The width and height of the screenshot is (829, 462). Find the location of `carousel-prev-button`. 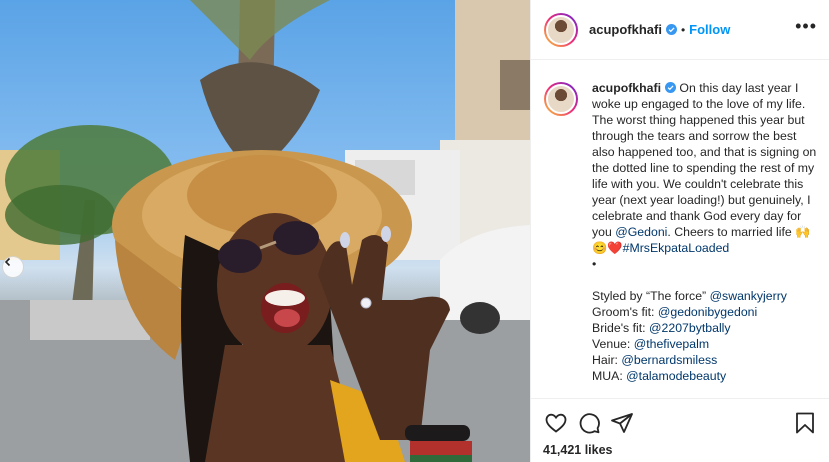

carousel-prev-button is located at coordinates (13, 267).